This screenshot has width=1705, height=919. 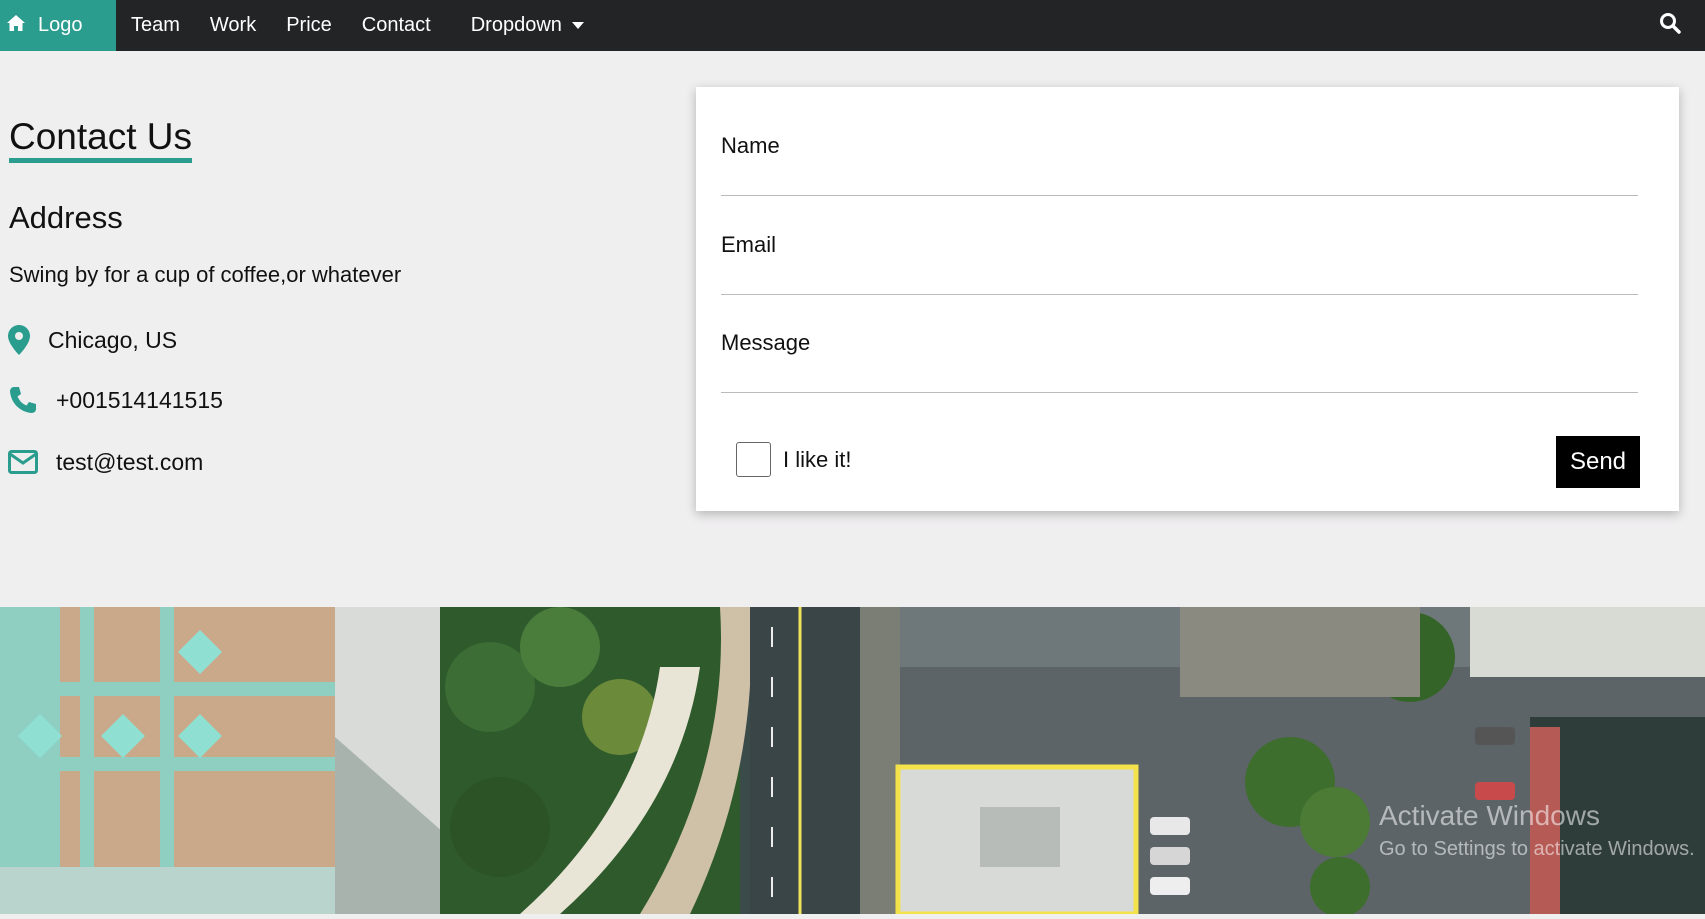 I want to click on like-checkbox-label: I like it!, so click(x=817, y=459).